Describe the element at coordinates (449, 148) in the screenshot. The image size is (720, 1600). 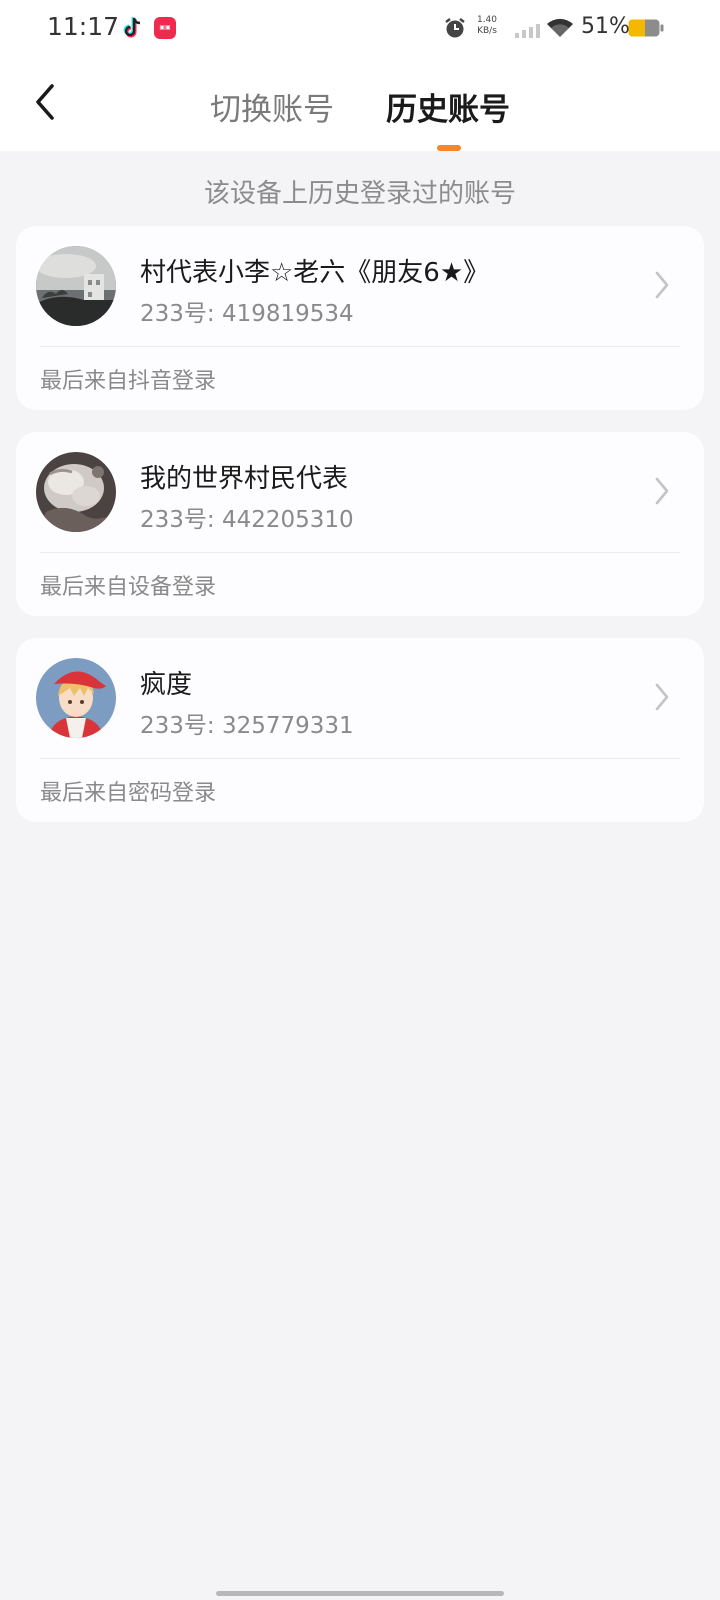
I see `tab-active-indicator` at that location.